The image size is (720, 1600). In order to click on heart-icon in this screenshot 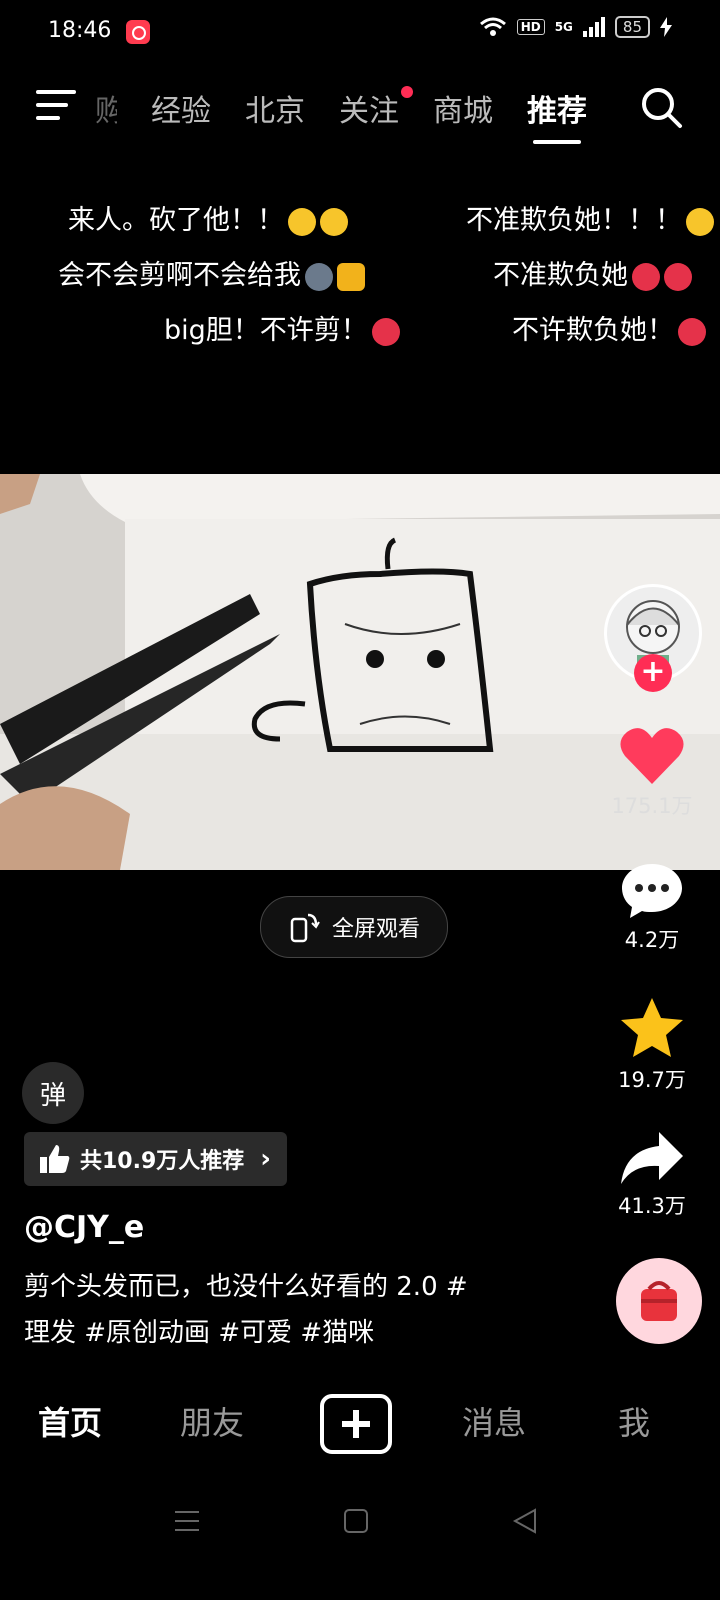, I will do `click(652, 756)`.